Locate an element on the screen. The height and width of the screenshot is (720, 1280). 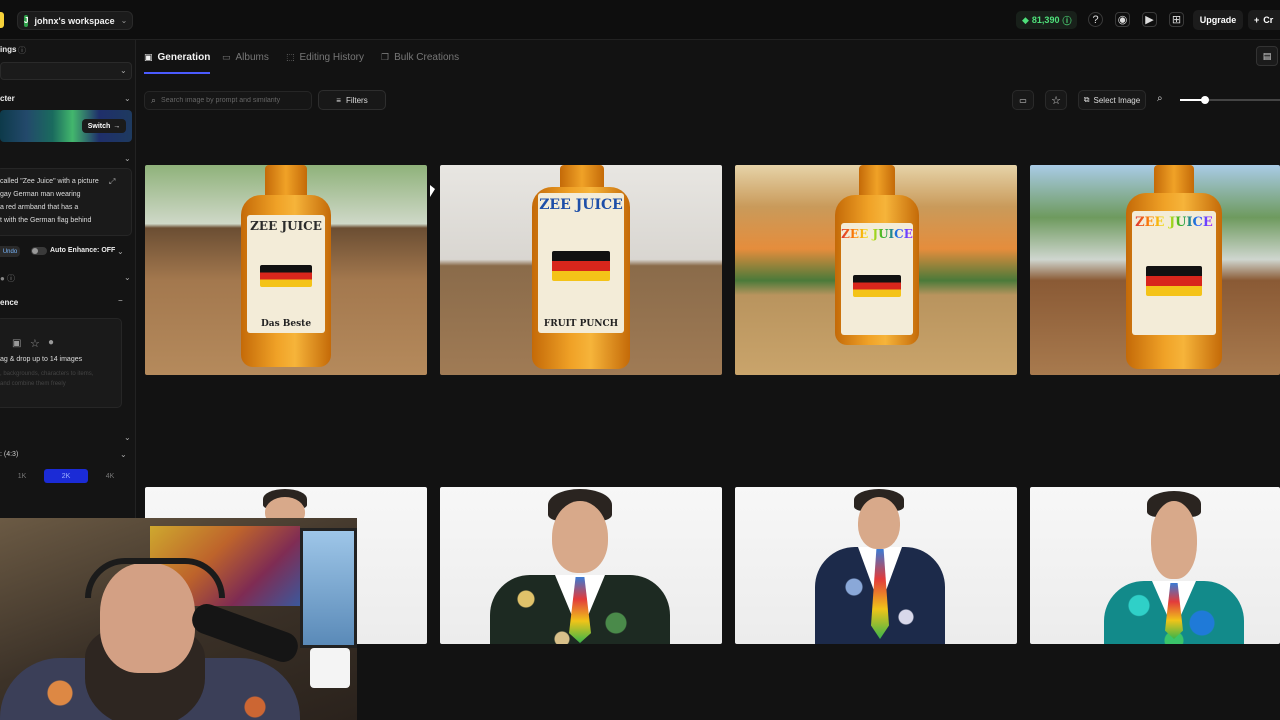
zoom-slider-handle is located at coordinates (1205, 100).